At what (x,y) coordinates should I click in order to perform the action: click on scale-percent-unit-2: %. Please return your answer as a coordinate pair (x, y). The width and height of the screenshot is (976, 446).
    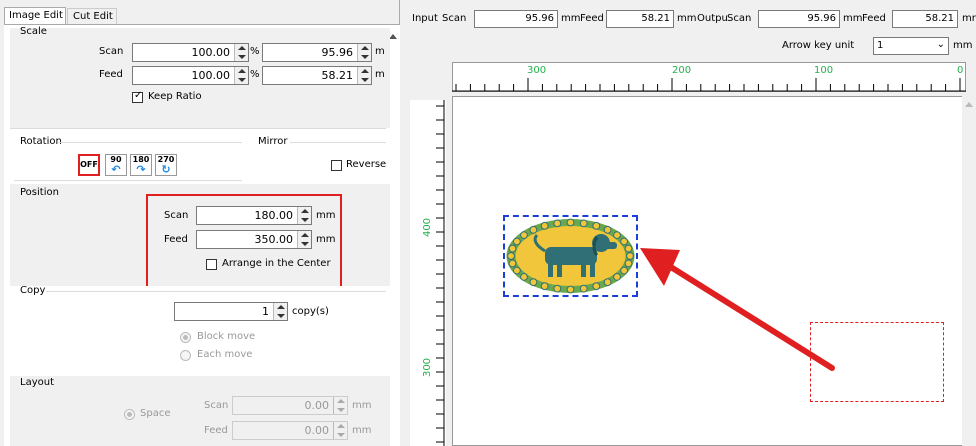
    Looking at the image, I should click on (255, 74).